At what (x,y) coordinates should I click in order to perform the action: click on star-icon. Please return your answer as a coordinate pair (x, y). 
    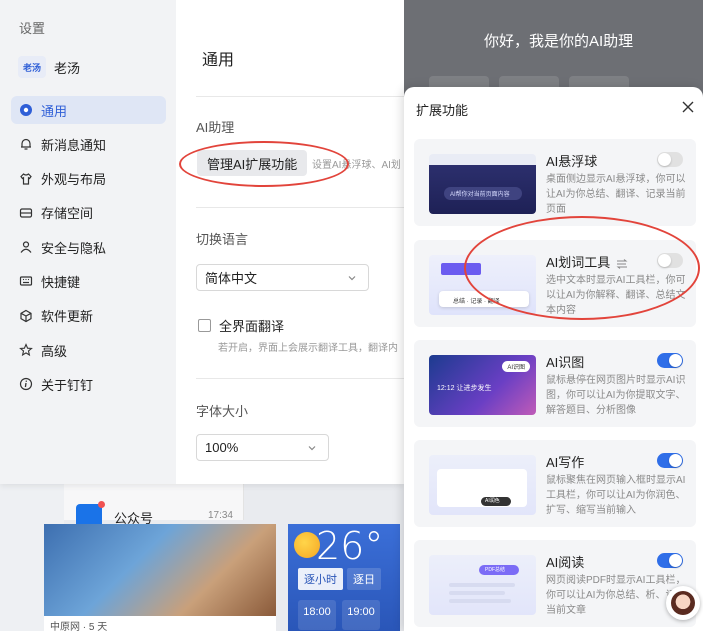
    Looking at the image, I should click on (26, 350).